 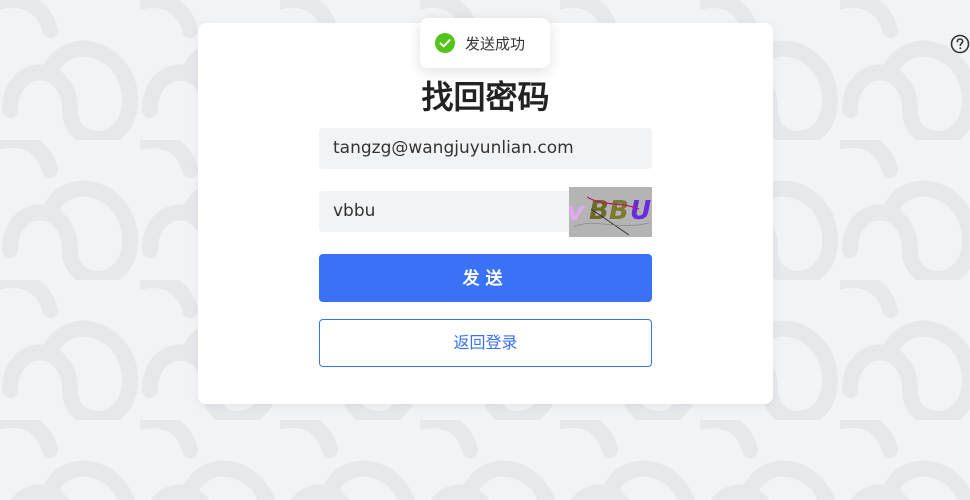 What do you see at coordinates (444, 211) in the screenshot?
I see `captcha-input` at bounding box center [444, 211].